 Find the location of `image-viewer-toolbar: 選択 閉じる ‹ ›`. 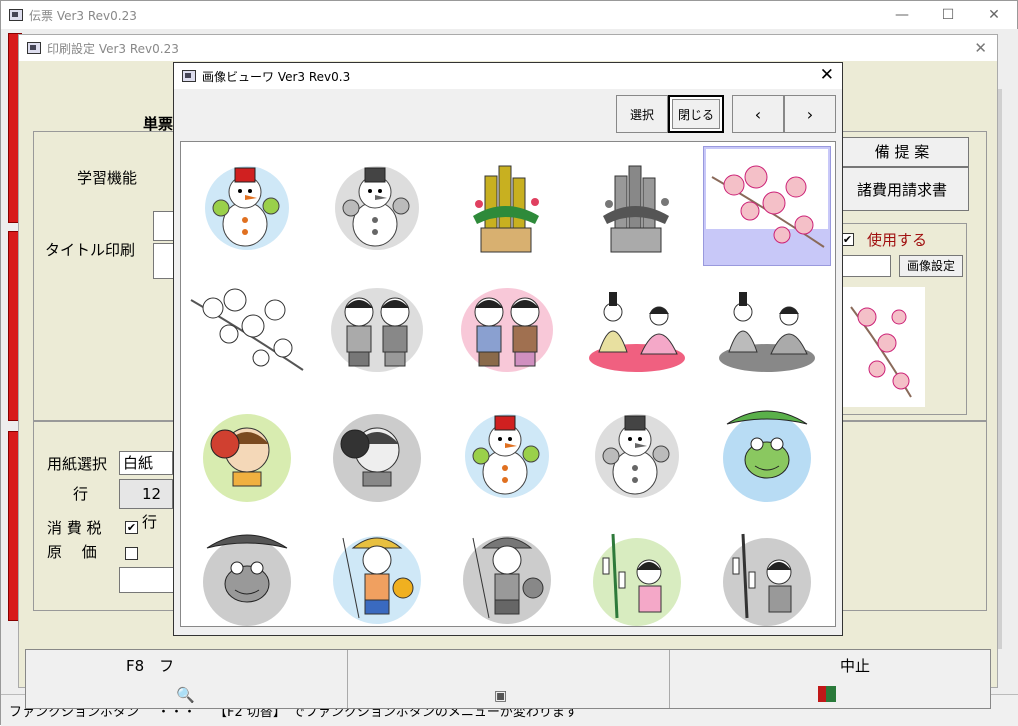

image-viewer-toolbar: 選択 閉じる ‹ › is located at coordinates (726, 114).